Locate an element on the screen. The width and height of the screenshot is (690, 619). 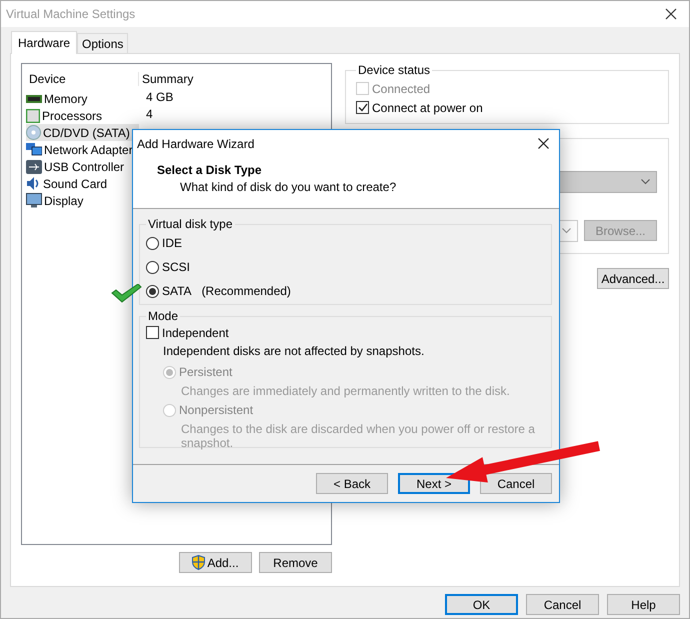
step-heading: Select a Disk Type is located at coordinates (209, 170).